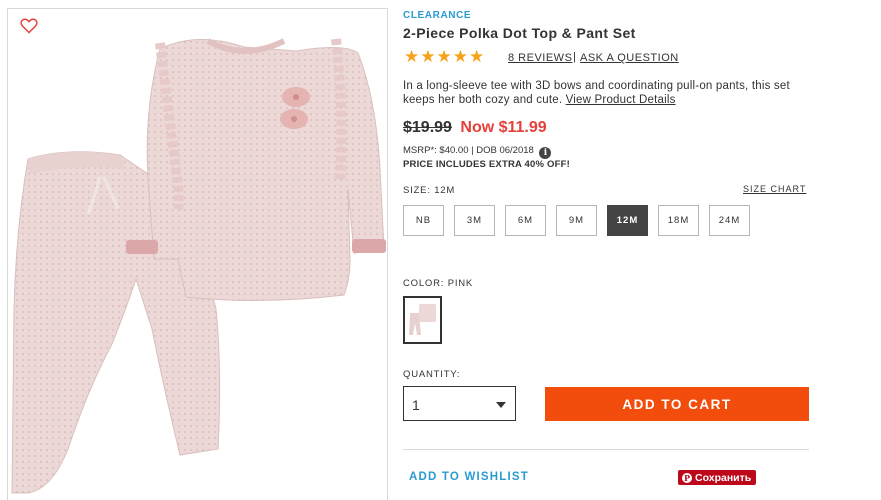 This screenshot has height=500, width=881. What do you see at coordinates (423, 220) in the screenshot?
I see `size-option-nb: NB` at bounding box center [423, 220].